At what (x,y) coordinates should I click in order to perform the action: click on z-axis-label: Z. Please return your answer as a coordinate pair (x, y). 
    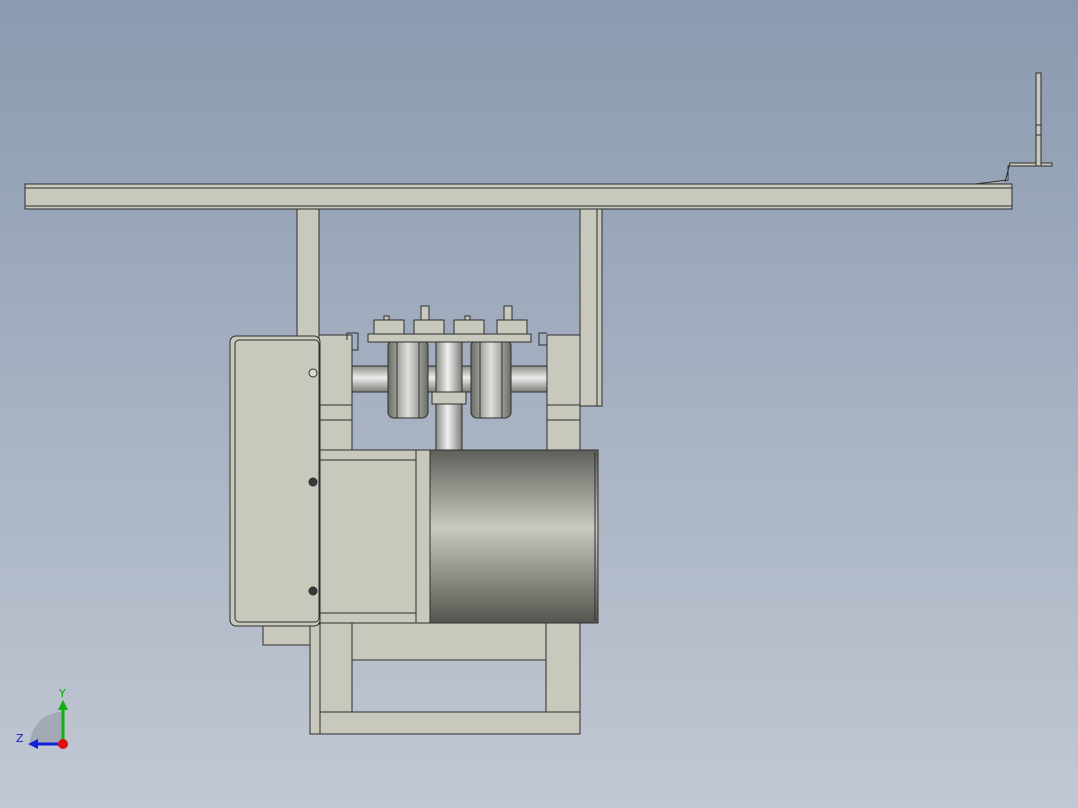
    Looking at the image, I should click on (20, 738).